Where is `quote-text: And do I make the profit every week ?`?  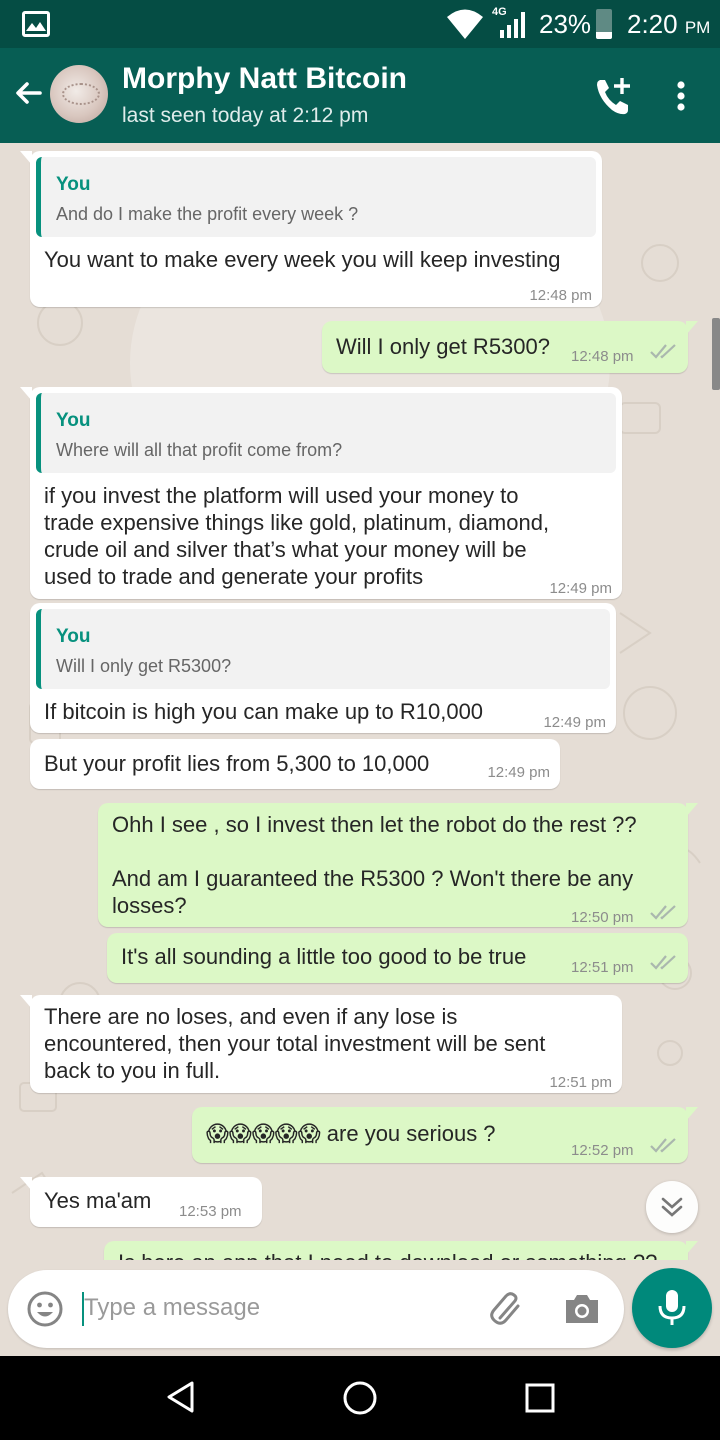
quote-text: And do I make the profit every week ? is located at coordinates (207, 214).